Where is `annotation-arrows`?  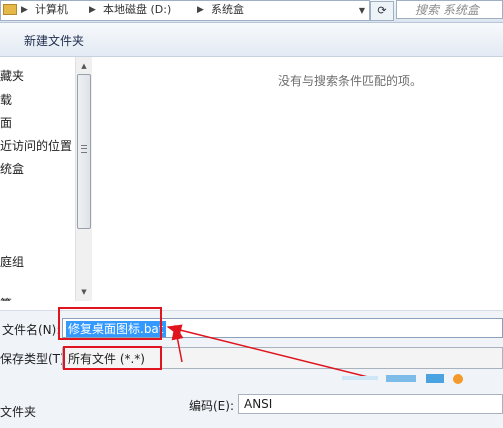 annotation-arrows is located at coordinates (269, 351).